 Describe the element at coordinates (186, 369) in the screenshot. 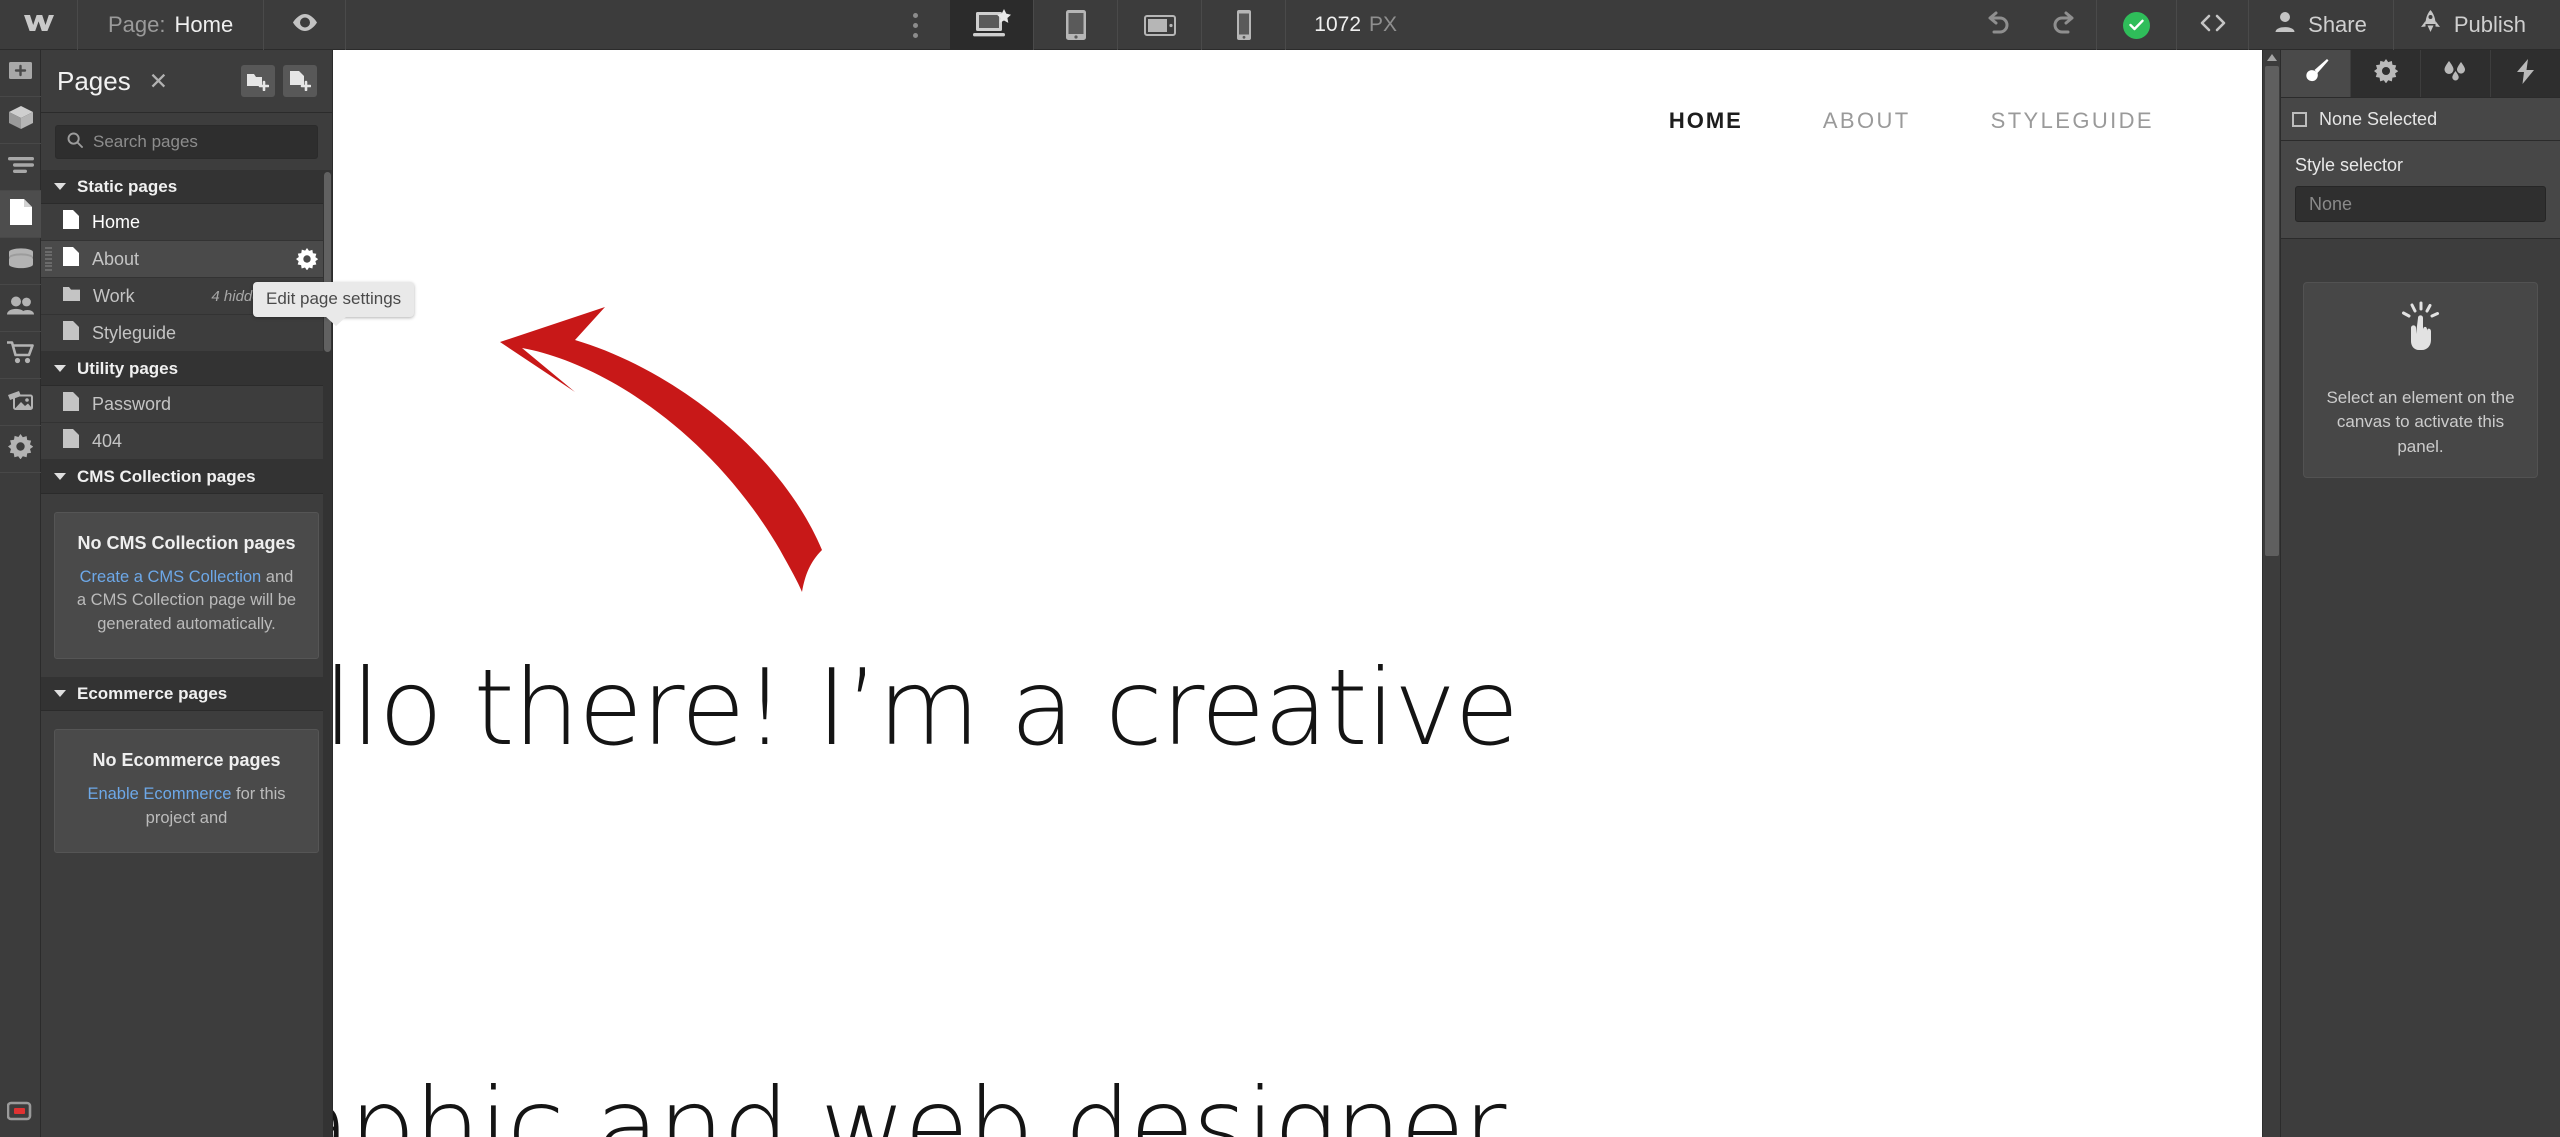

I see `section-header-utility-pages: Utility pages` at that location.